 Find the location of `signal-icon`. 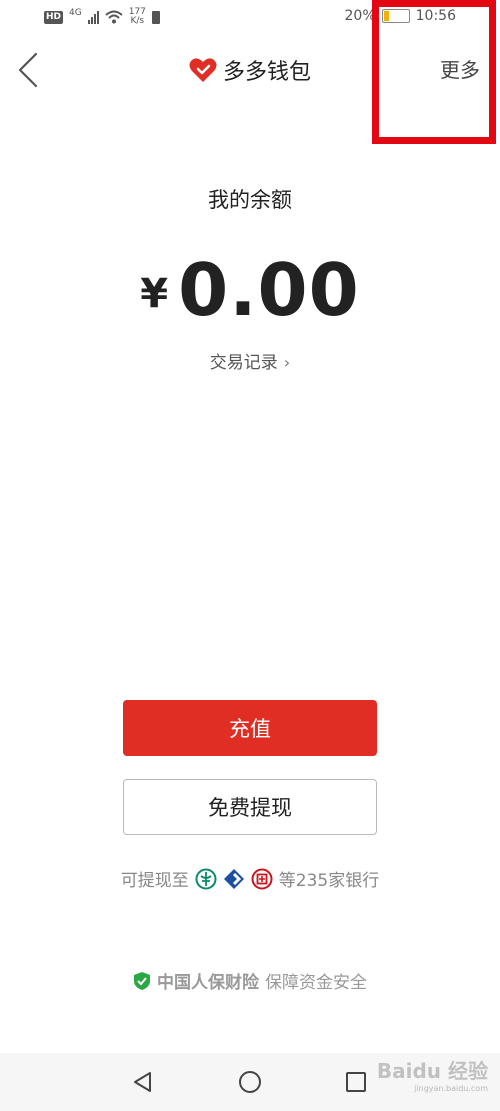

signal-icon is located at coordinates (93, 17).